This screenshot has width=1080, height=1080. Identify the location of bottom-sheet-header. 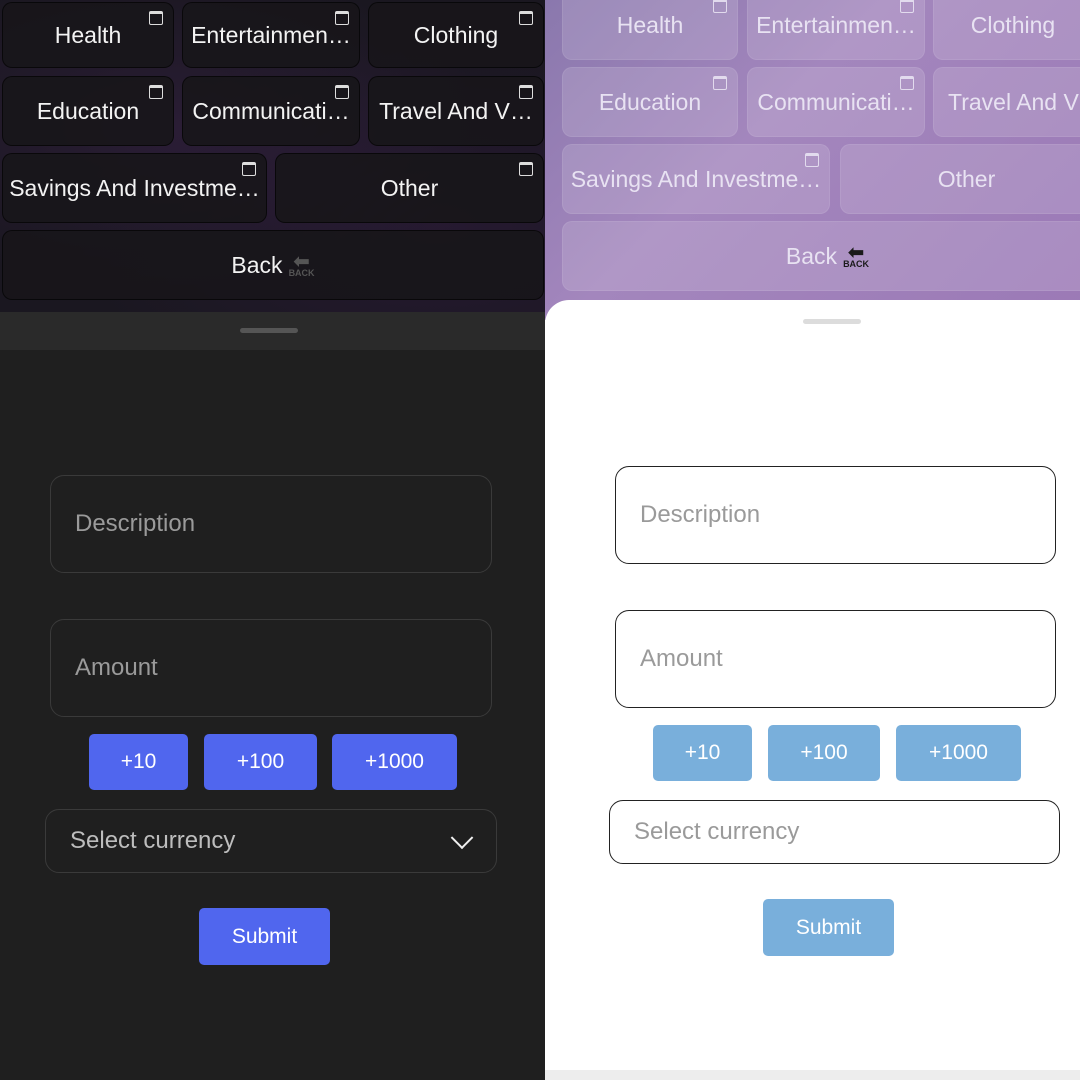
(272, 331).